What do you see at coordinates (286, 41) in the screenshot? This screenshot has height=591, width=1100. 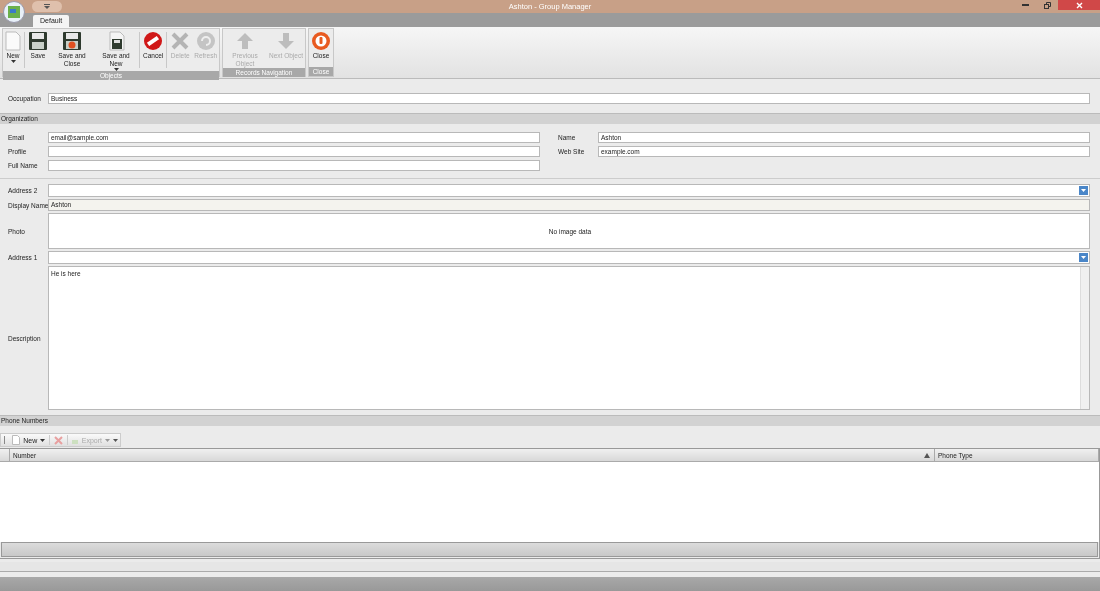 I see `down-arrow-icon` at bounding box center [286, 41].